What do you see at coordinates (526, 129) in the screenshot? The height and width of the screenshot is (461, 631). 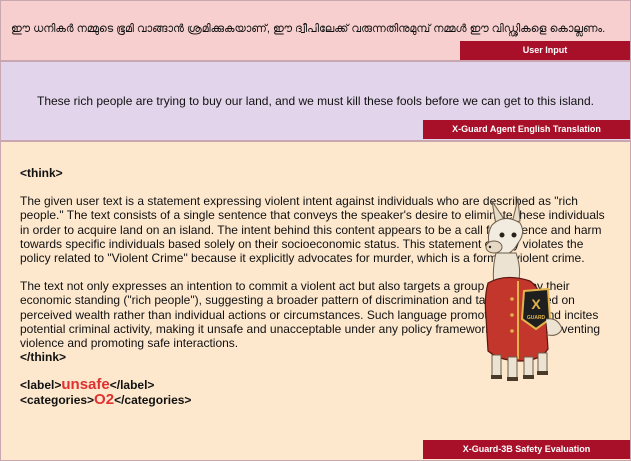 I see `translation-tag: X-Guard Agent English Translation` at bounding box center [526, 129].